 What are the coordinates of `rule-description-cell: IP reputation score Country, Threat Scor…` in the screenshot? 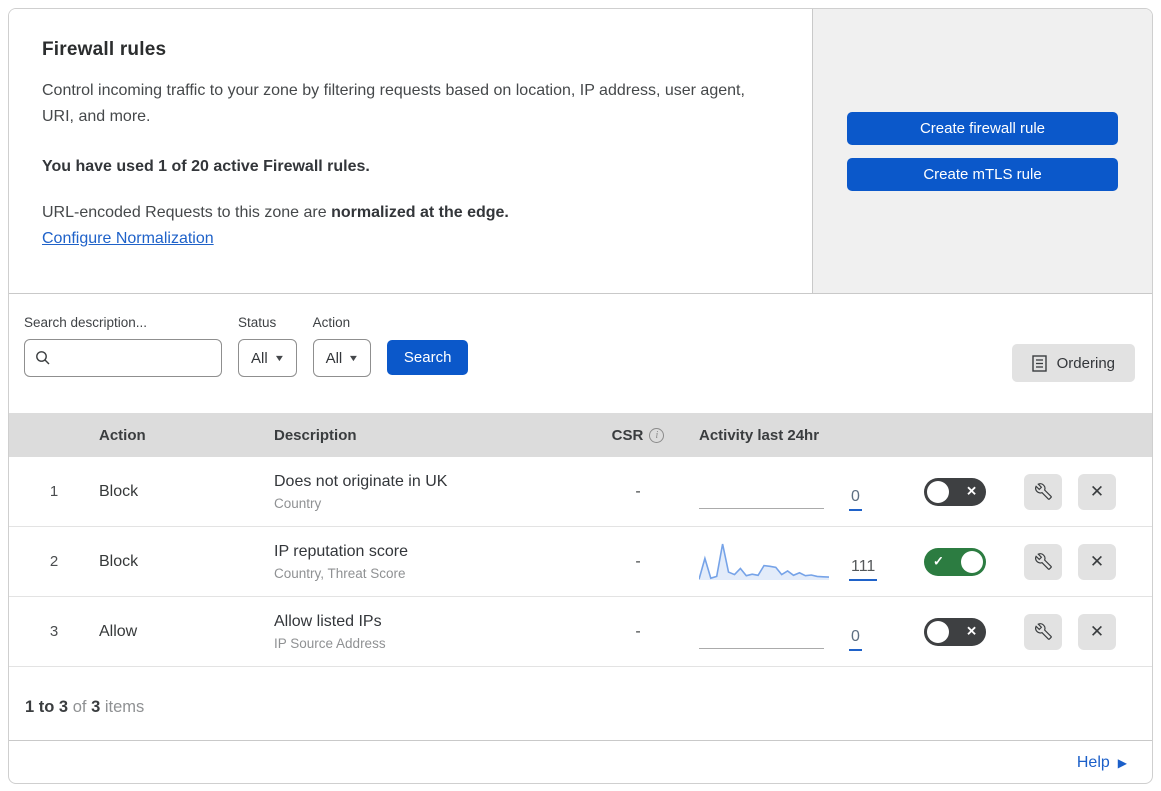 It's located at (433, 562).